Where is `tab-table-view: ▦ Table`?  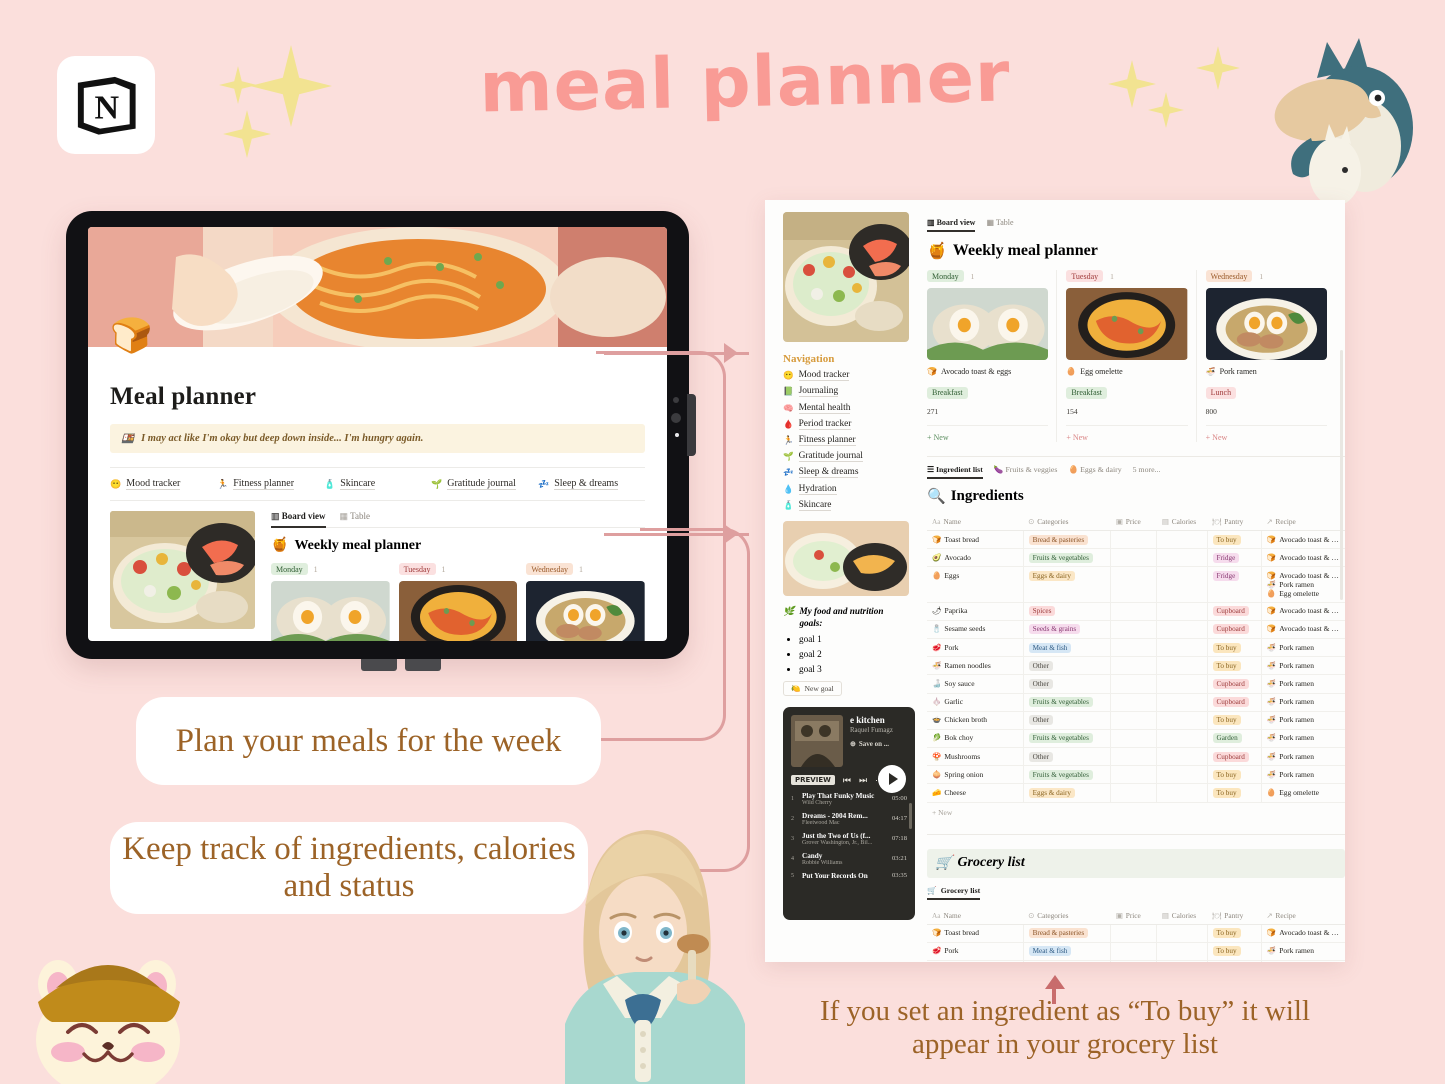
tab-table-view: ▦ Table is located at coordinates (355, 516).